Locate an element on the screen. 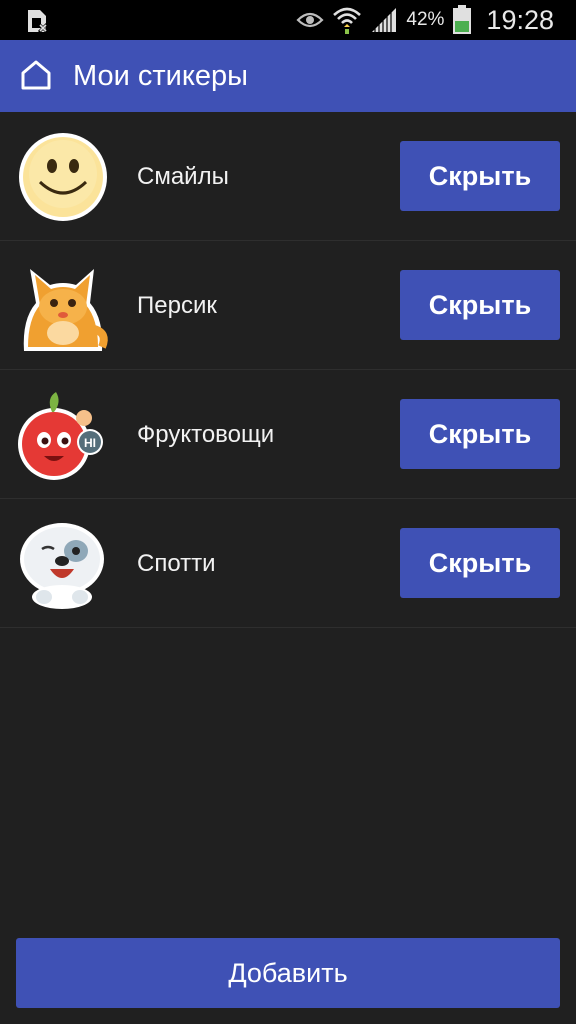  dog-sticker is located at coordinates (62, 566).